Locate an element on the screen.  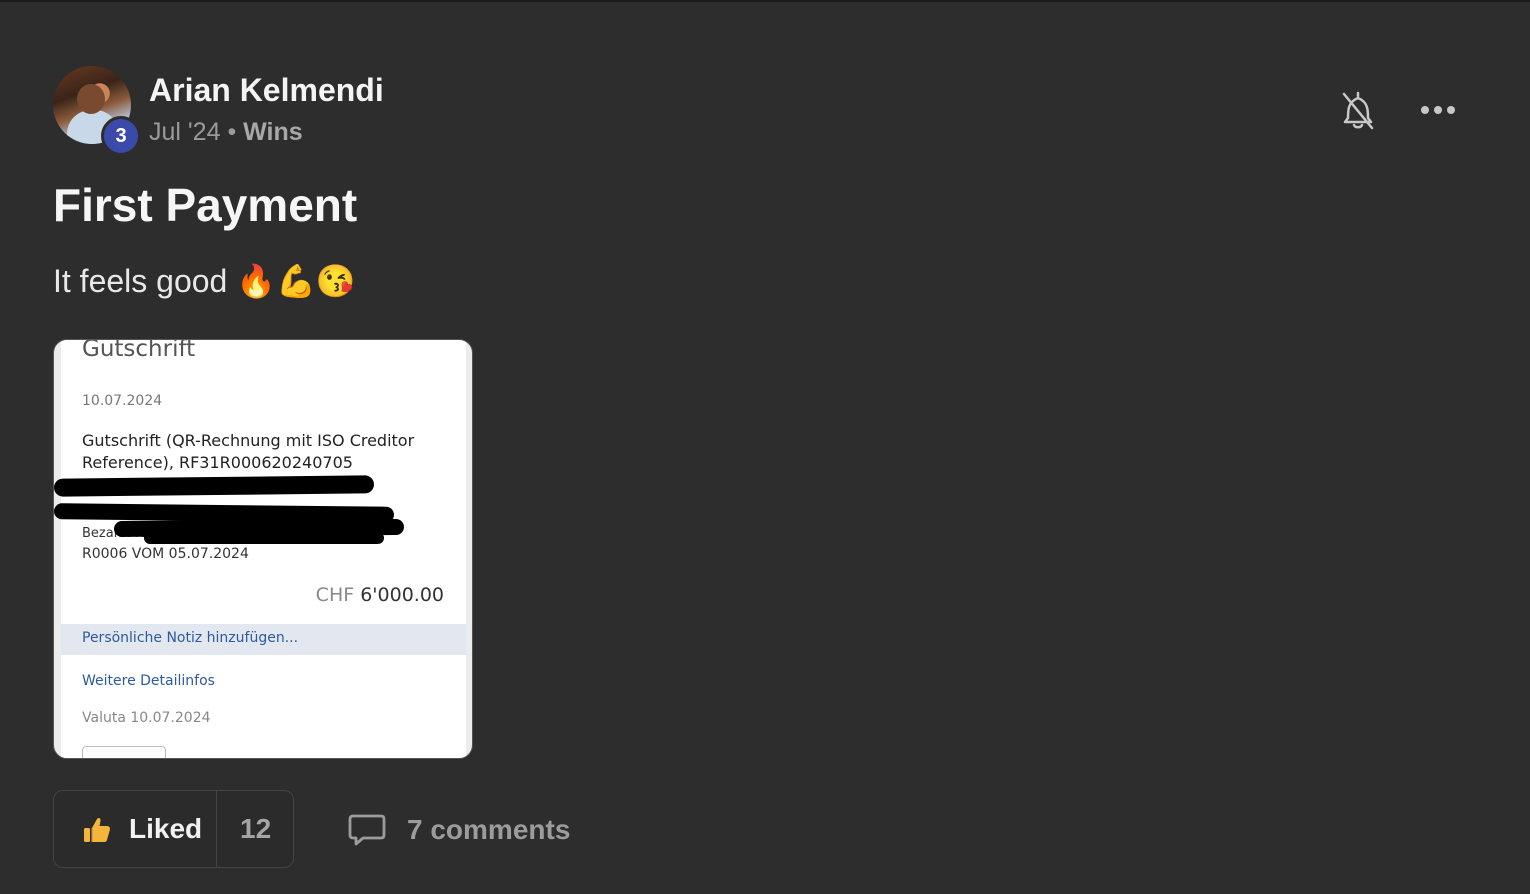
receipt-details-link: Weitere Detailinfos is located at coordinates (148, 681).